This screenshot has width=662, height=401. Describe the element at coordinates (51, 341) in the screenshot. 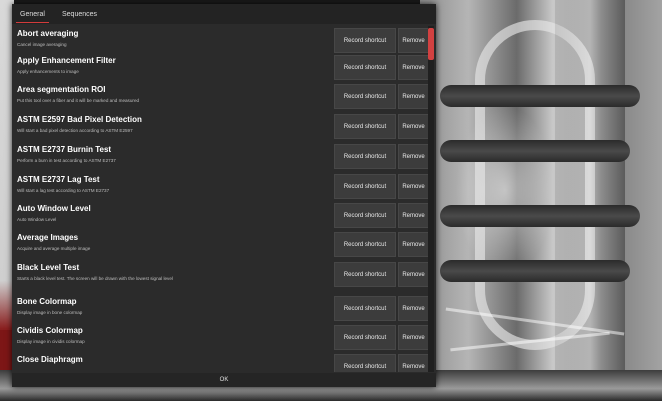

I see `shortcut-description: Display image in cividis colormap` at that location.